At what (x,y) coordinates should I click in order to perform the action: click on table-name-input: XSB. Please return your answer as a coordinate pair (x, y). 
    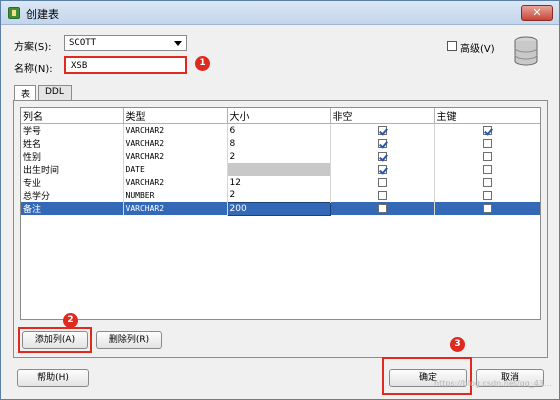
    Looking at the image, I should click on (125, 65).